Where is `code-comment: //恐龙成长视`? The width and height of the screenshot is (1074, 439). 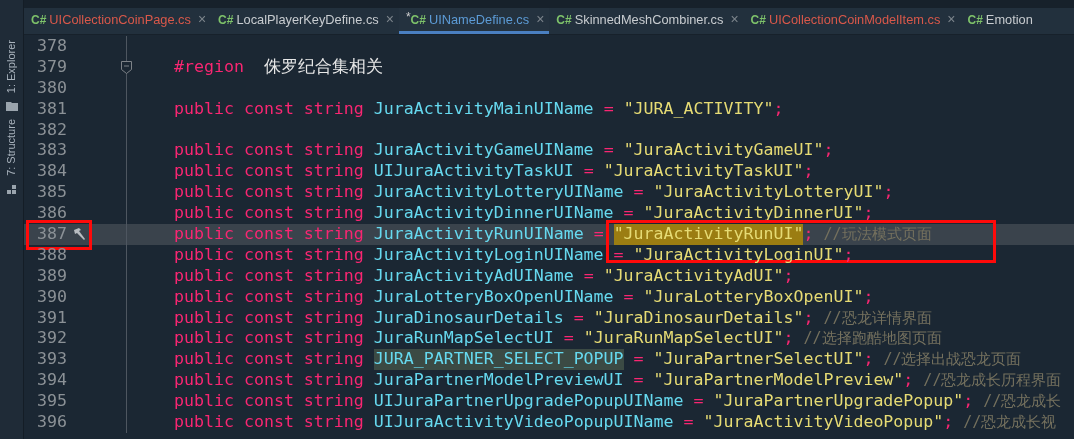
code-comment: //恐龙成长视 is located at coordinates (1010, 422).